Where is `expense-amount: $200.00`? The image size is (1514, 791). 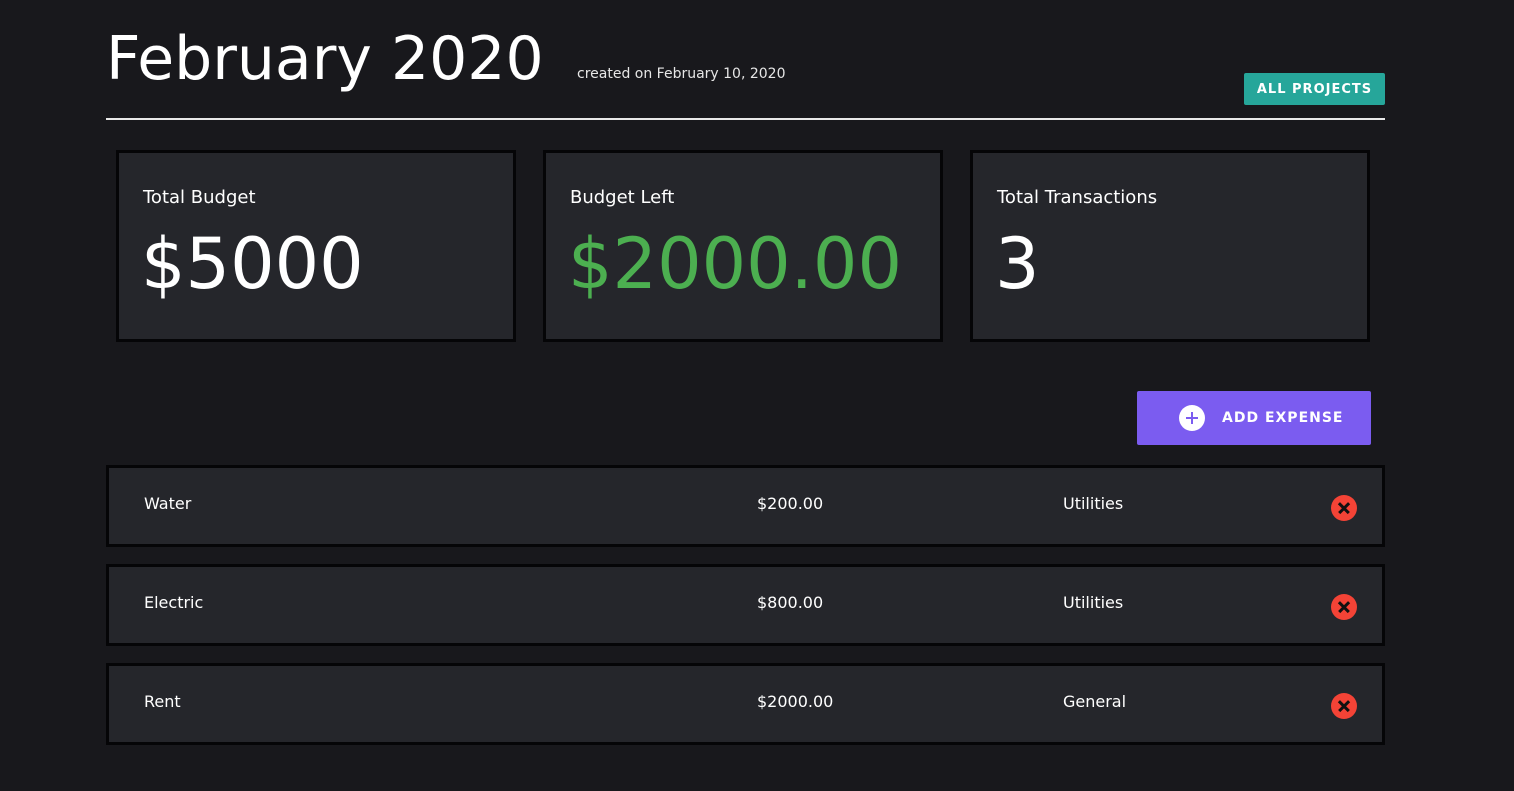 expense-amount: $200.00 is located at coordinates (790, 503).